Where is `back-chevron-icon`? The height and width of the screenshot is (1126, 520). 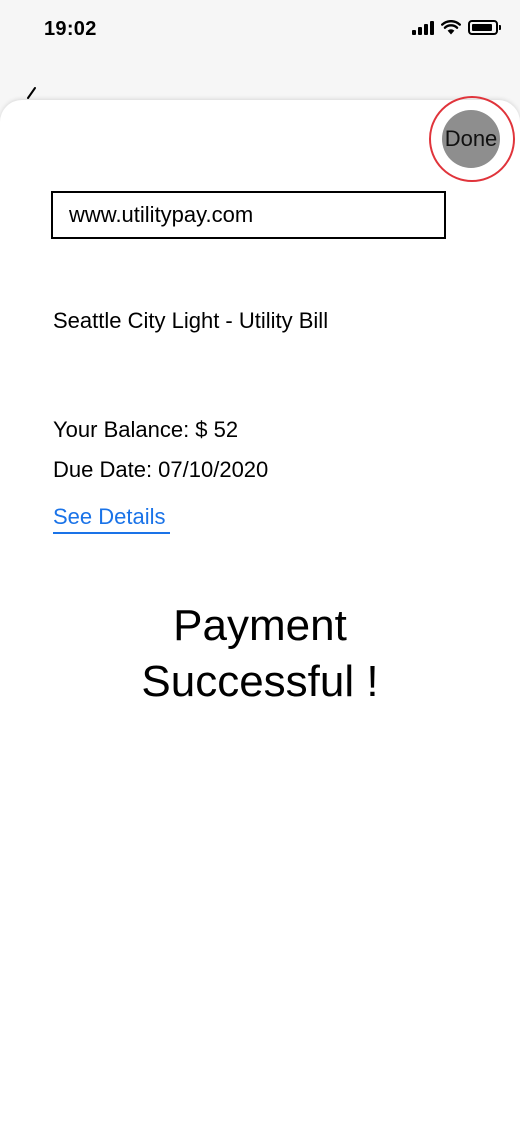 back-chevron-icon is located at coordinates (31, 93).